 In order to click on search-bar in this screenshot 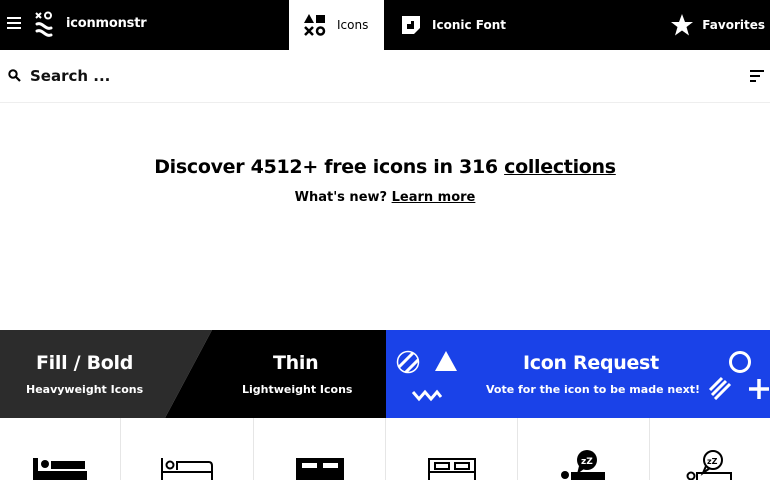, I will do `click(385, 76)`.